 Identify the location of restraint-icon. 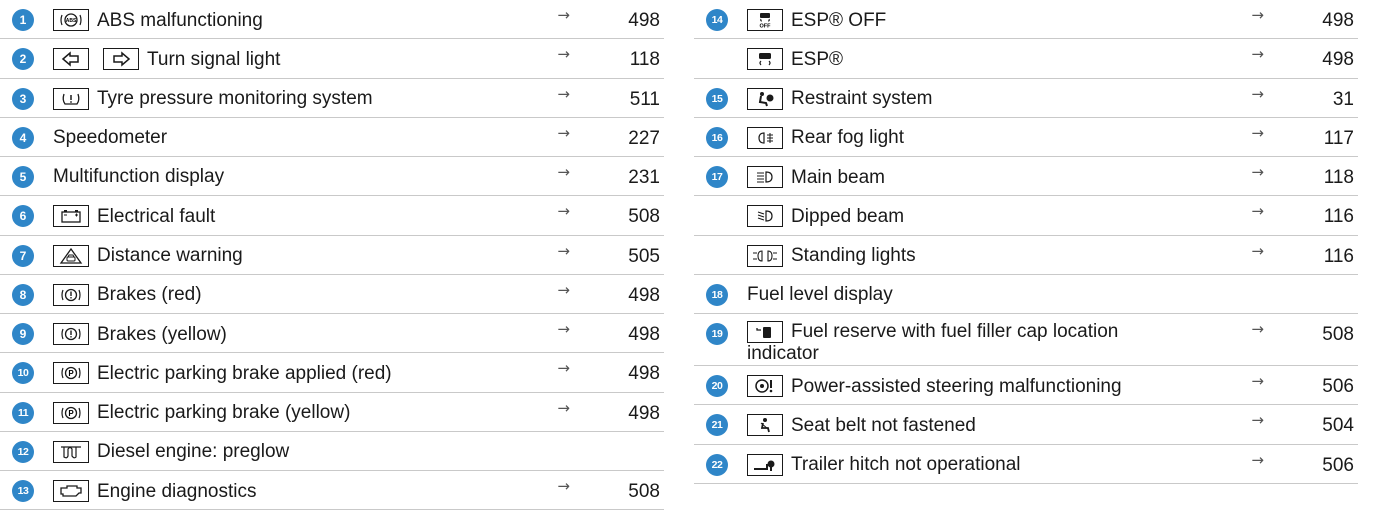
(765, 98).